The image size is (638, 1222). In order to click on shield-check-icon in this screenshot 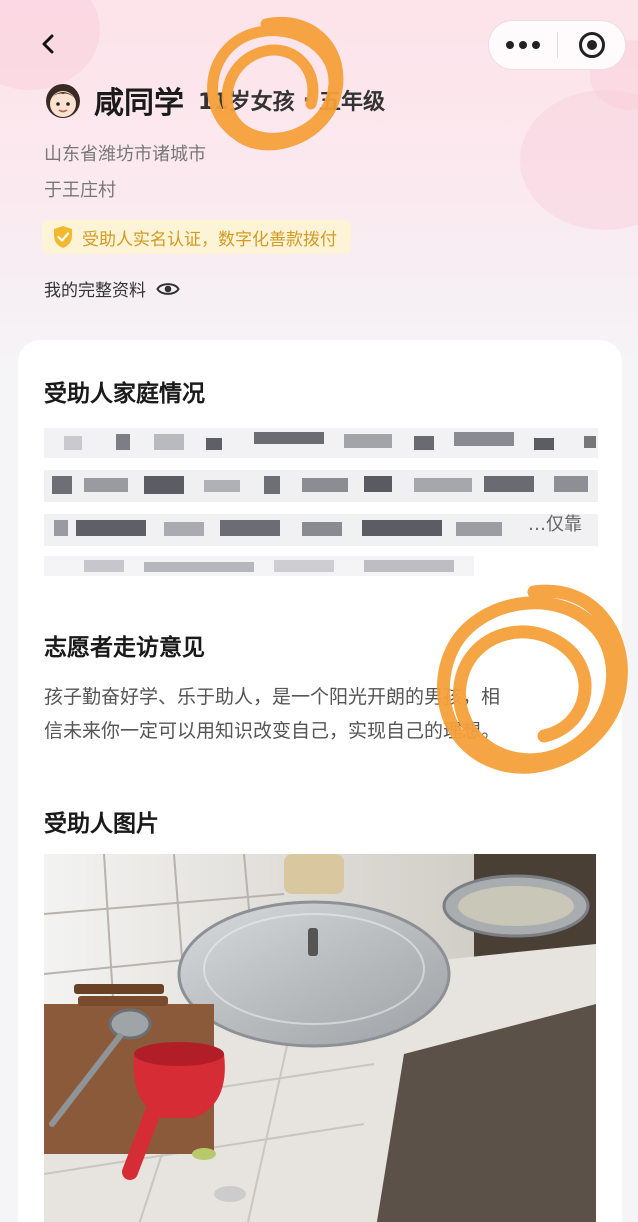, I will do `click(63, 237)`.